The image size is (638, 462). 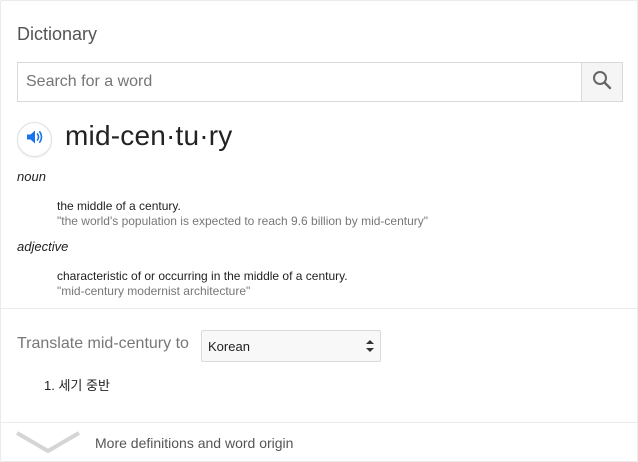 What do you see at coordinates (77, 385) in the screenshot?
I see `translation-result: 1. 세기 중반` at bounding box center [77, 385].